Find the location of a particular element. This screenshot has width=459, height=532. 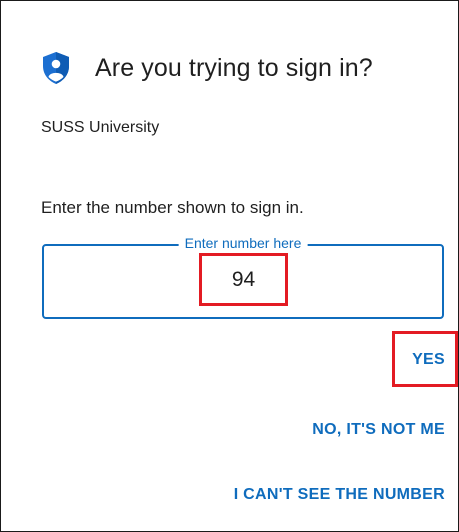

instruction-text: Enter the number shown to sign in. is located at coordinates (172, 207).